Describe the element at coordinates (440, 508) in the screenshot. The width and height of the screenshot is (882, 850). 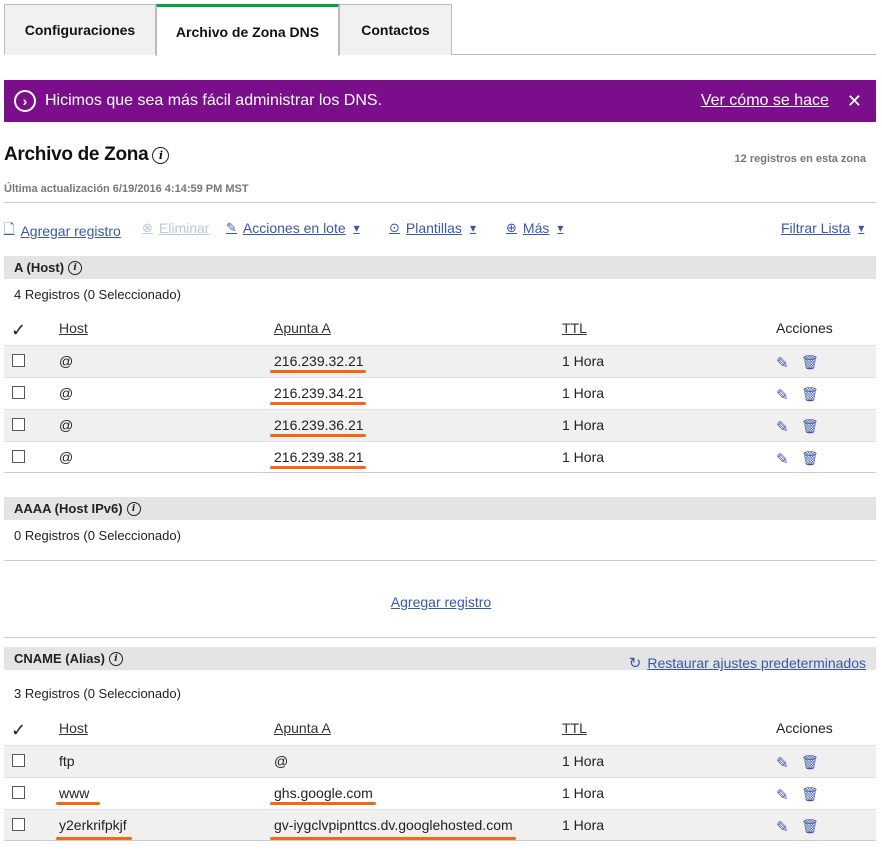
I see `section-aaaa-header: AAAA (Host IPv6) i` at that location.